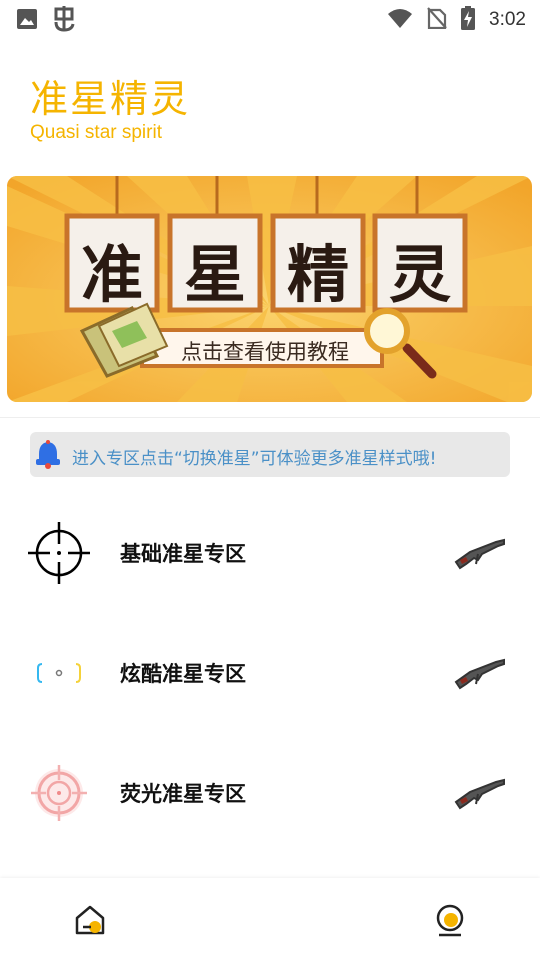 The height and width of the screenshot is (960, 540). I want to click on image-icon, so click(27, 21).